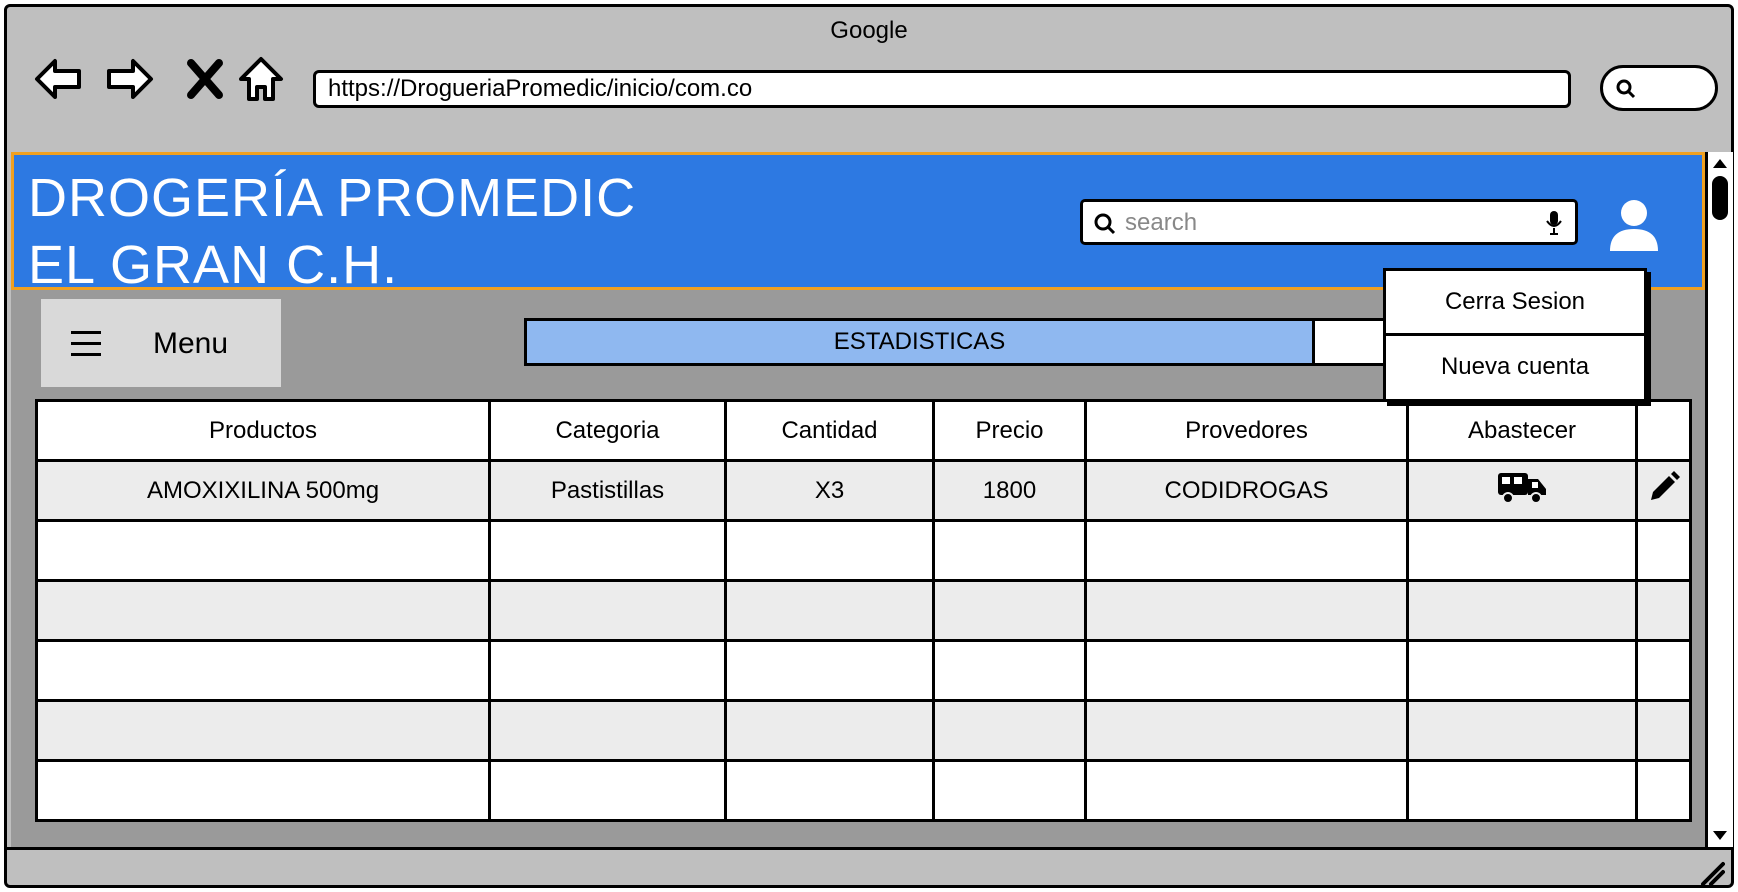  What do you see at coordinates (205, 79) in the screenshot?
I see `stop-icon` at bounding box center [205, 79].